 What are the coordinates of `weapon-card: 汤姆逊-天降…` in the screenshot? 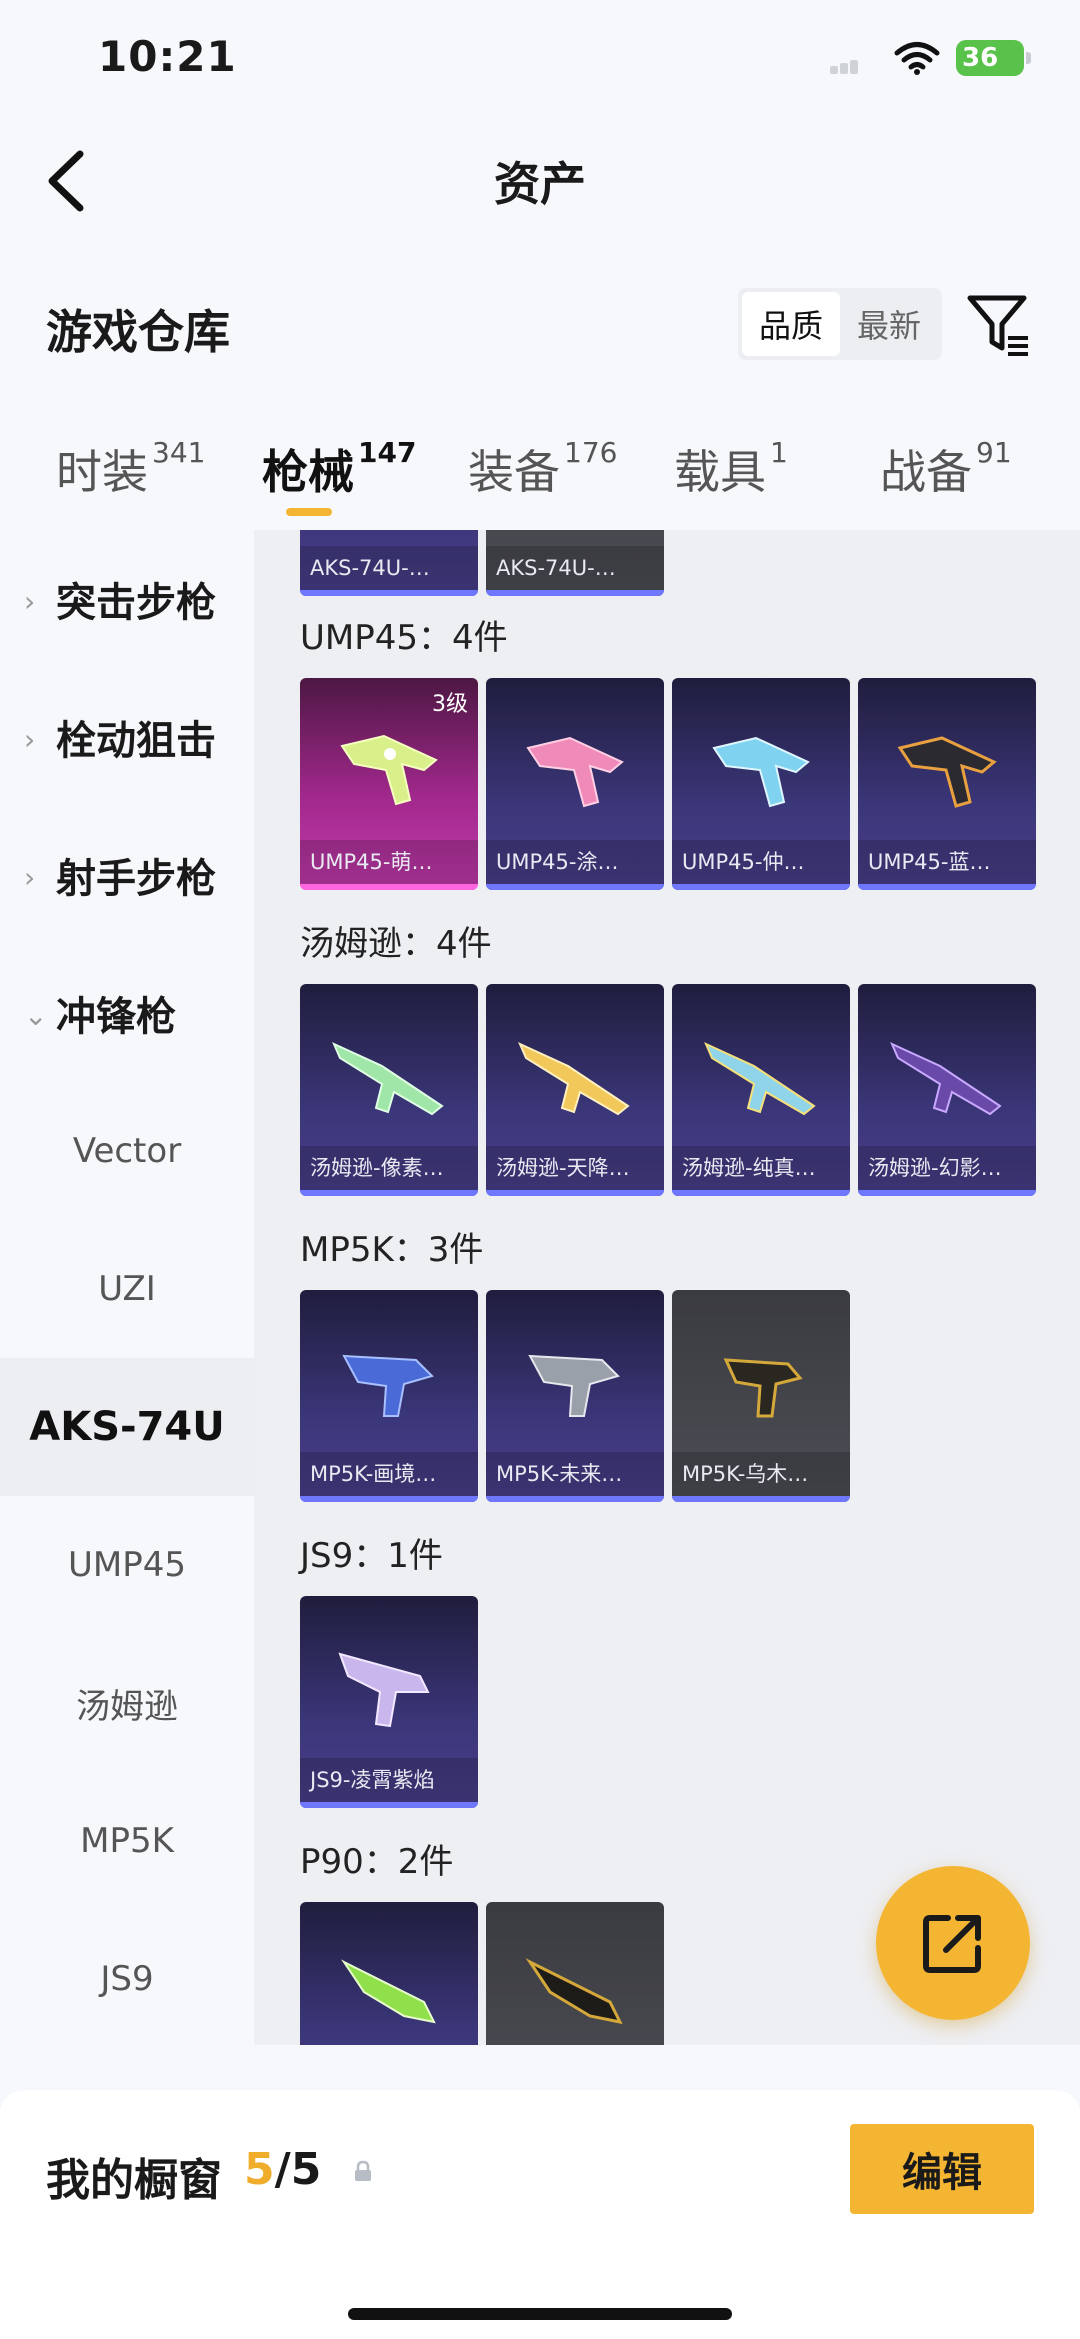 It's located at (575, 1090).